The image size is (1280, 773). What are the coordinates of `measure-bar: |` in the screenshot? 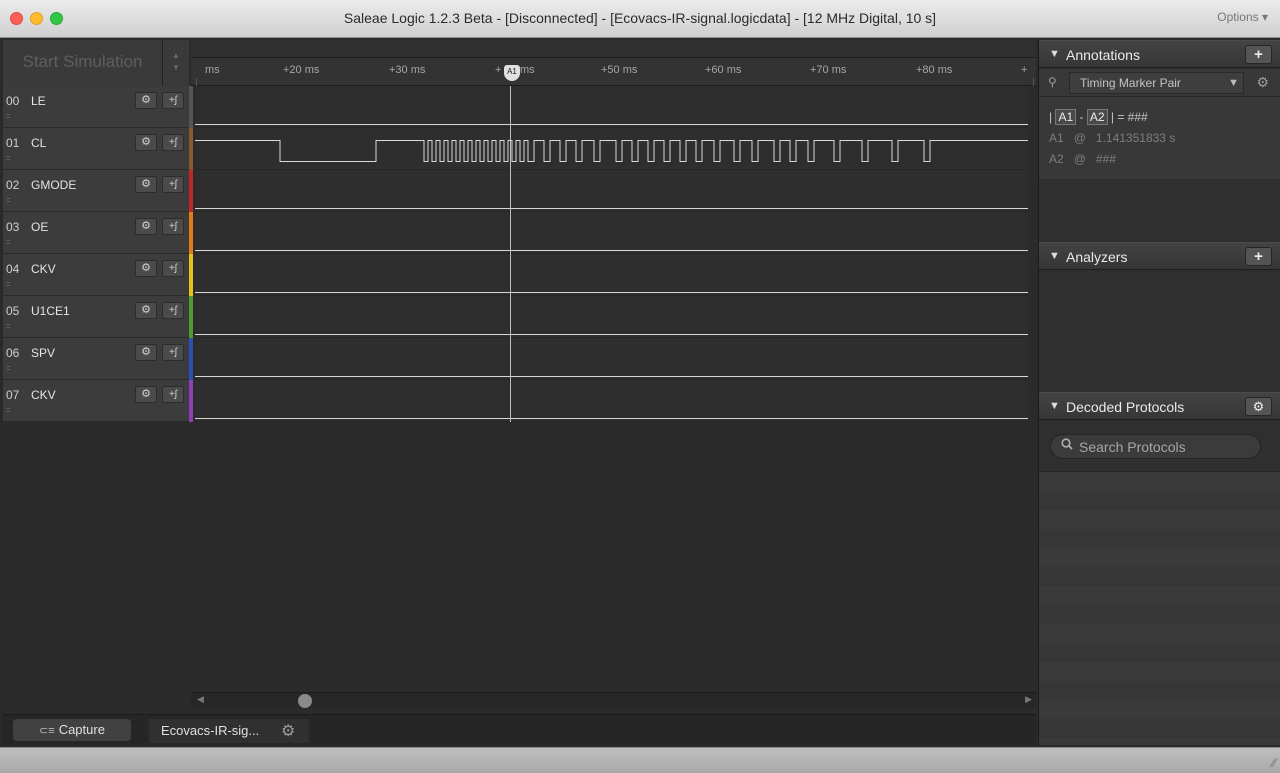 It's located at (1051, 117).